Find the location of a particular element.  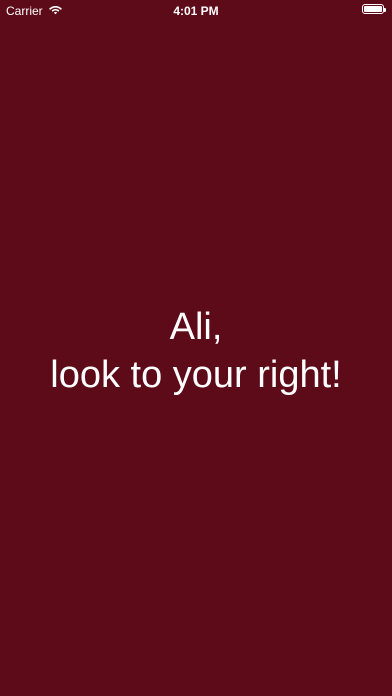

message-line-1: Ali, is located at coordinates (196, 327).